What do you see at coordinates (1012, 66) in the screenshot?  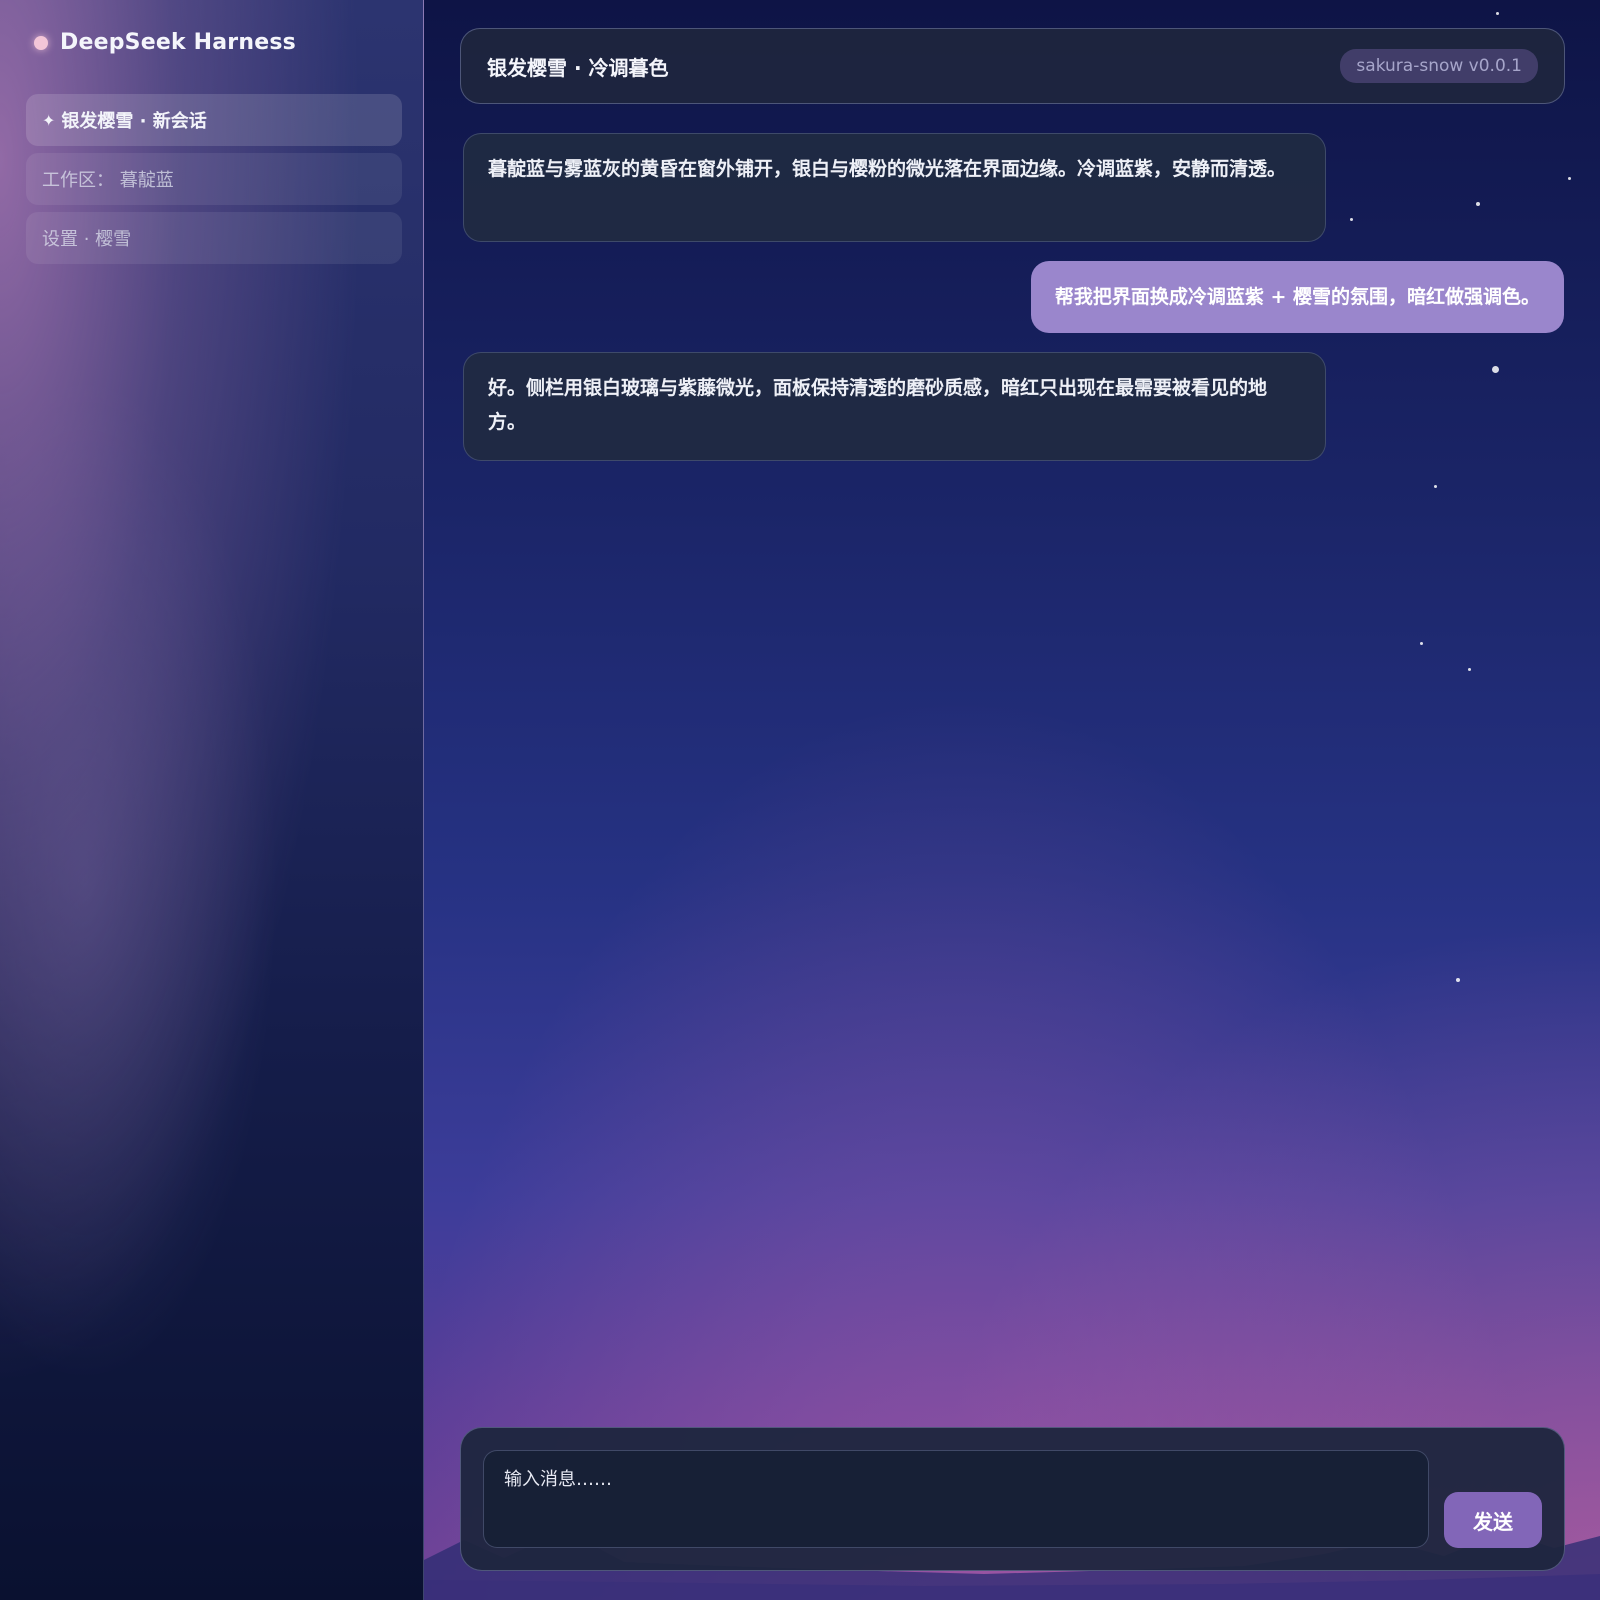 I see `chat-header: 银发樱雪 · 冷调暮色 sakura-snow v0.0.1` at bounding box center [1012, 66].